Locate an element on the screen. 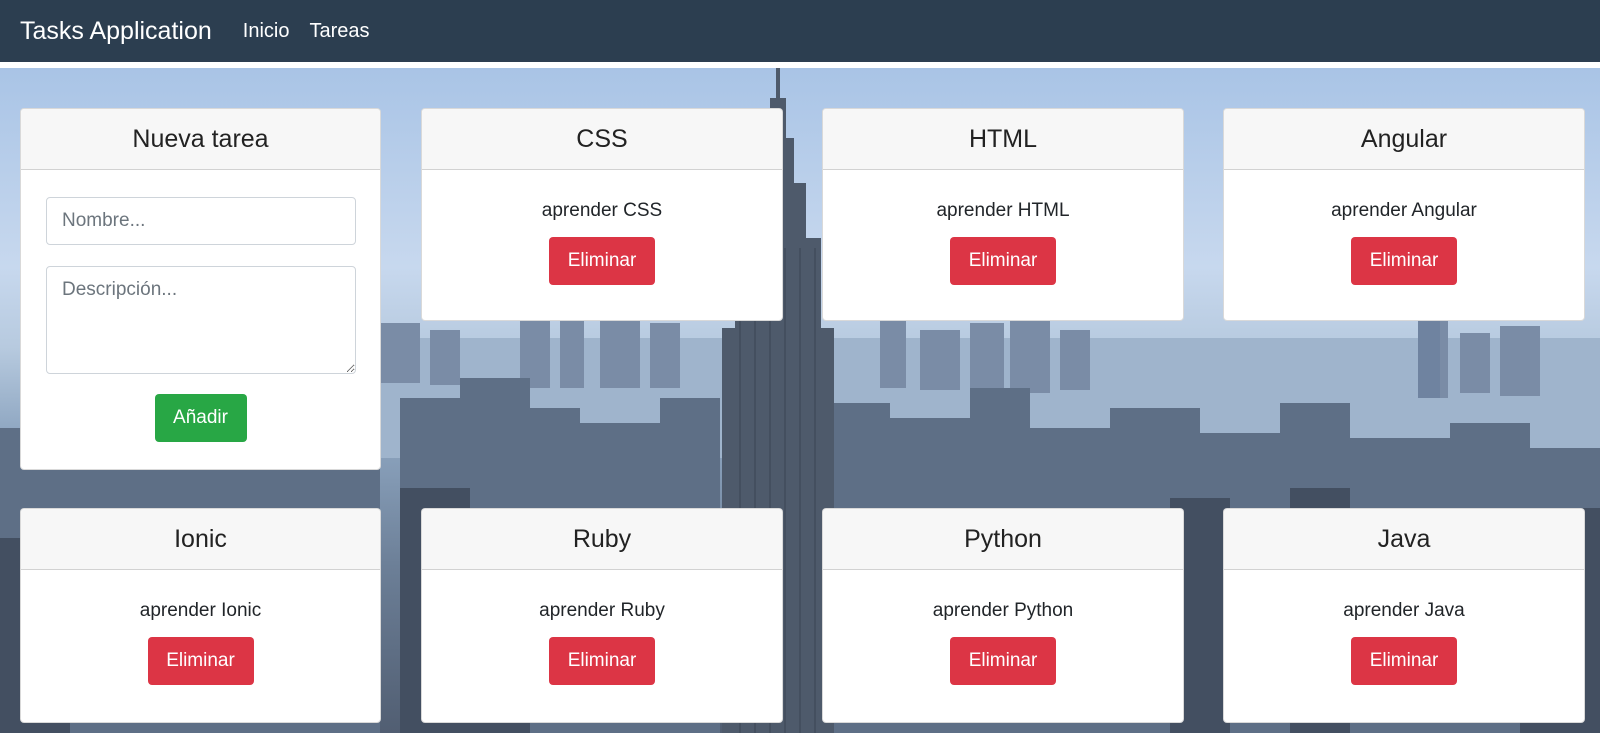  task-description-textarea is located at coordinates (201, 320).